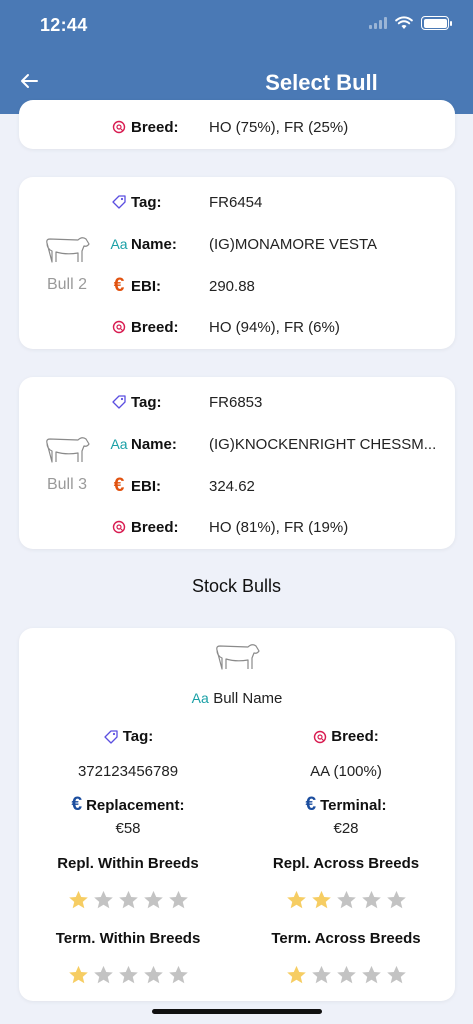  Describe the element at coordinates (346, 938) in the screenshot. I see `rating-label: Term. Across Breeds` at that location.